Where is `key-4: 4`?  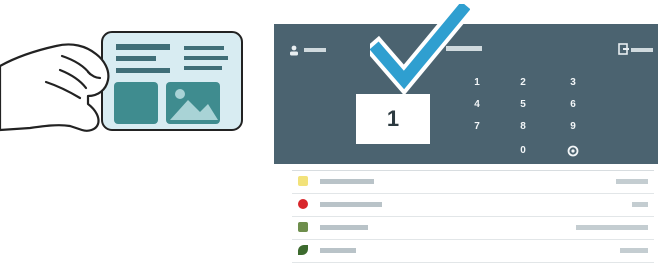
key-4: 4 is located at coordinates (477, 105).